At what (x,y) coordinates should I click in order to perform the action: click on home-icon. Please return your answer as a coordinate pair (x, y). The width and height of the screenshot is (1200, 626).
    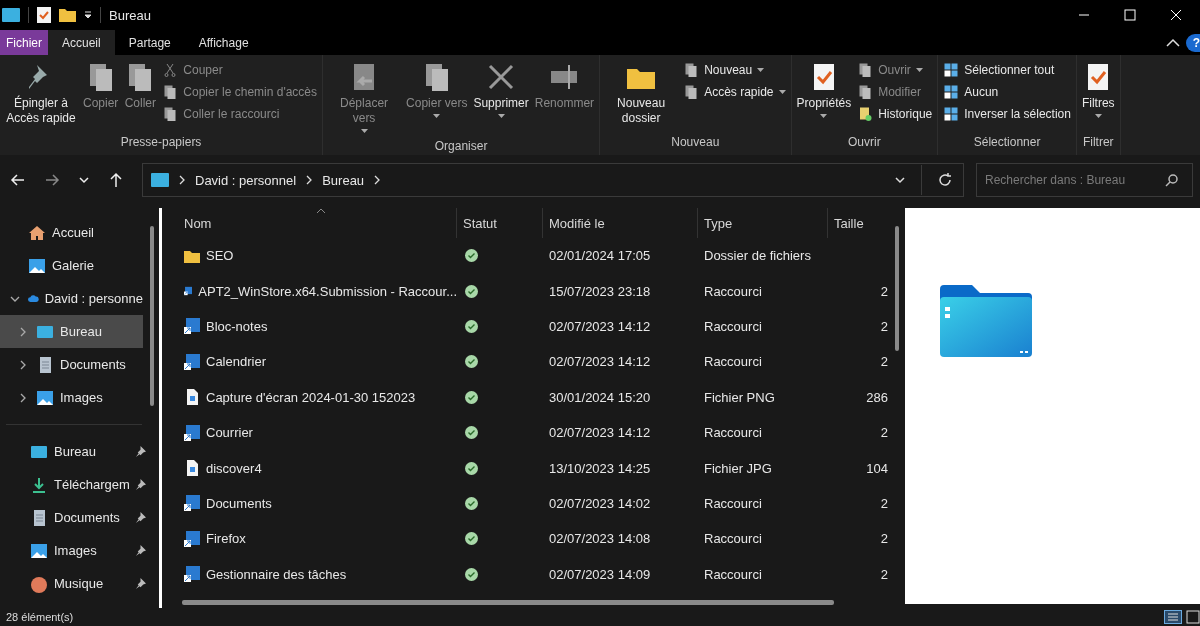
    Looking at the image, I should click on (37, 232).